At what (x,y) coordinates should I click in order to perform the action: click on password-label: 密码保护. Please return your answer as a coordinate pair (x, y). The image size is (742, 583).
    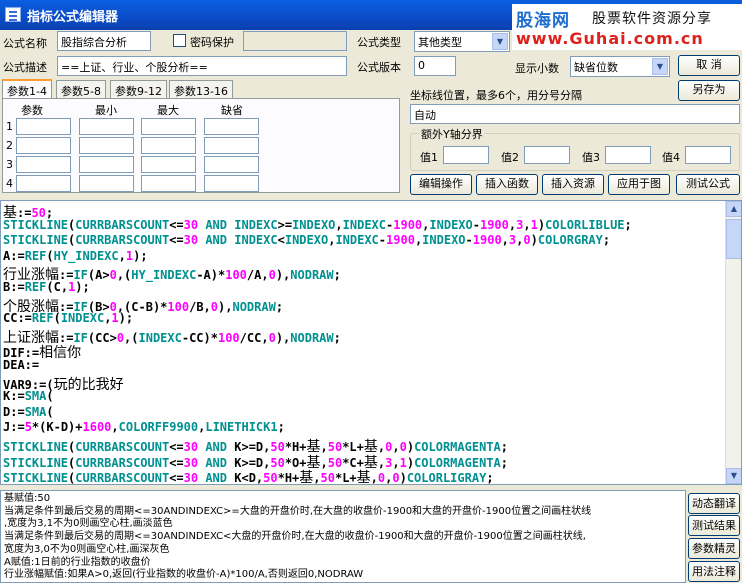
    Looking at the image, I should click on (212, 42).